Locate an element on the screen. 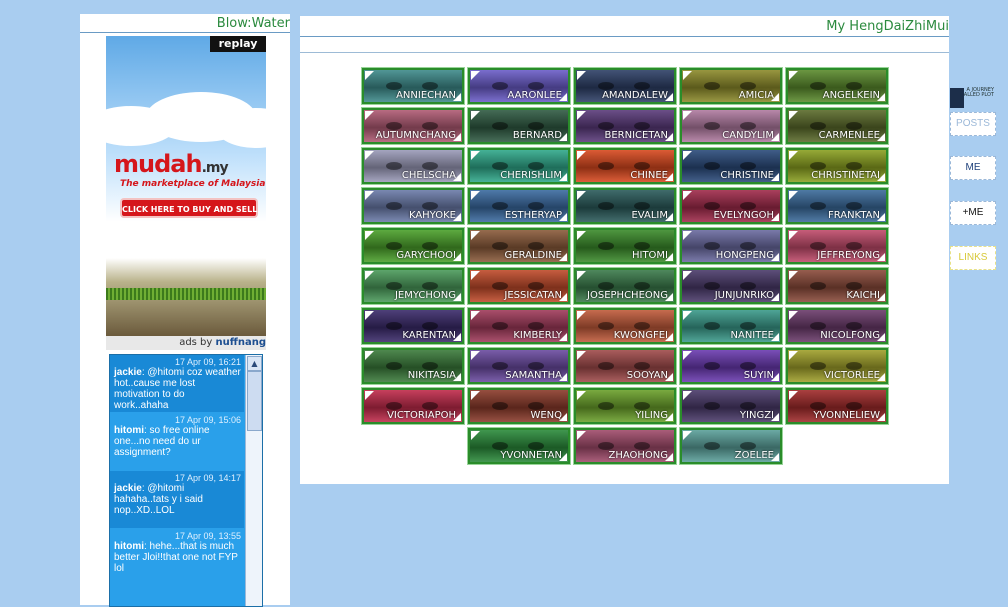 This screenshot has width=1008, height=607. friend-tile: AARONLEE is located at coordinates (519, 86).